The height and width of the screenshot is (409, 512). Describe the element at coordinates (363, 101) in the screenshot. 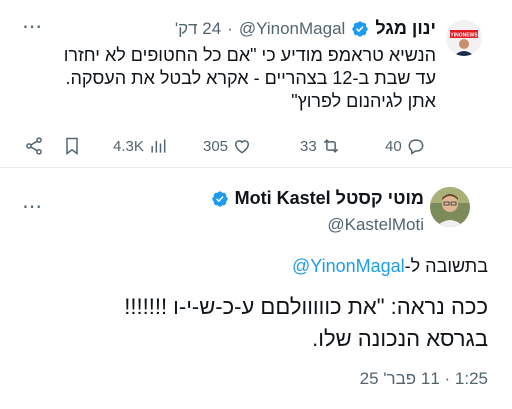

I see `text-line: אתן לגיהנום לפרוץ"` at that location.